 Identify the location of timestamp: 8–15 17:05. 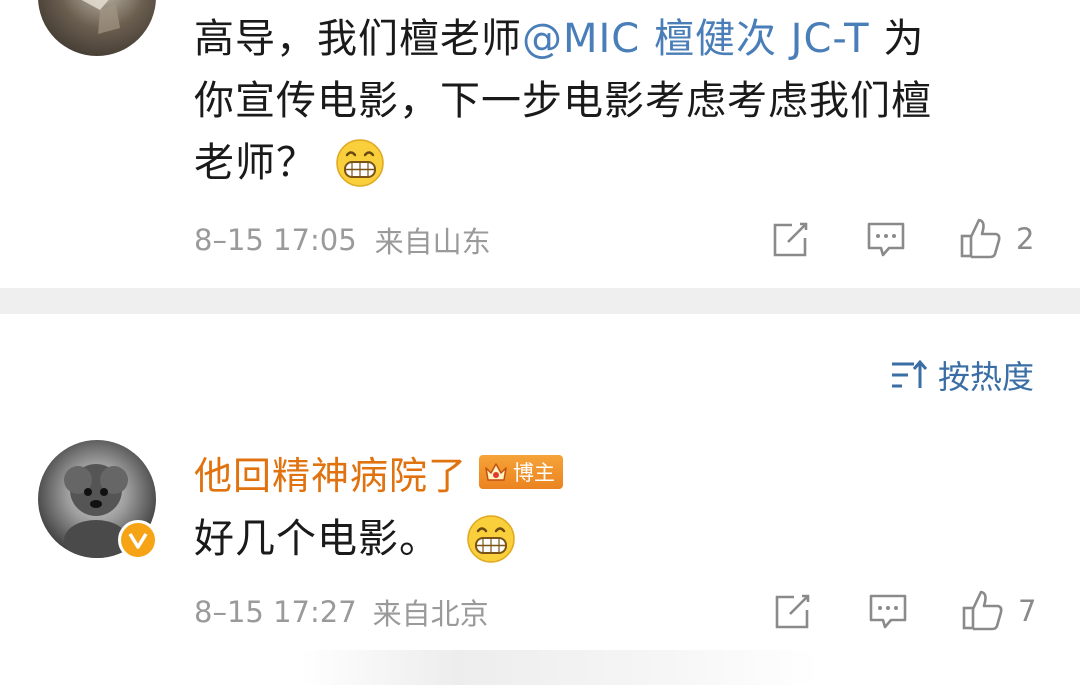
(275, 240).